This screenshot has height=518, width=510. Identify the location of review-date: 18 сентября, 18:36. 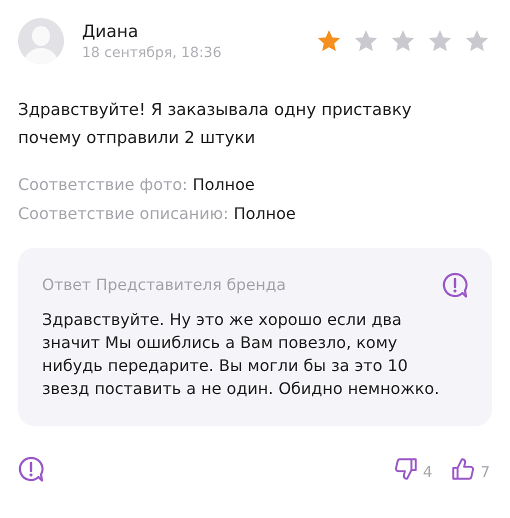
(152, 52).